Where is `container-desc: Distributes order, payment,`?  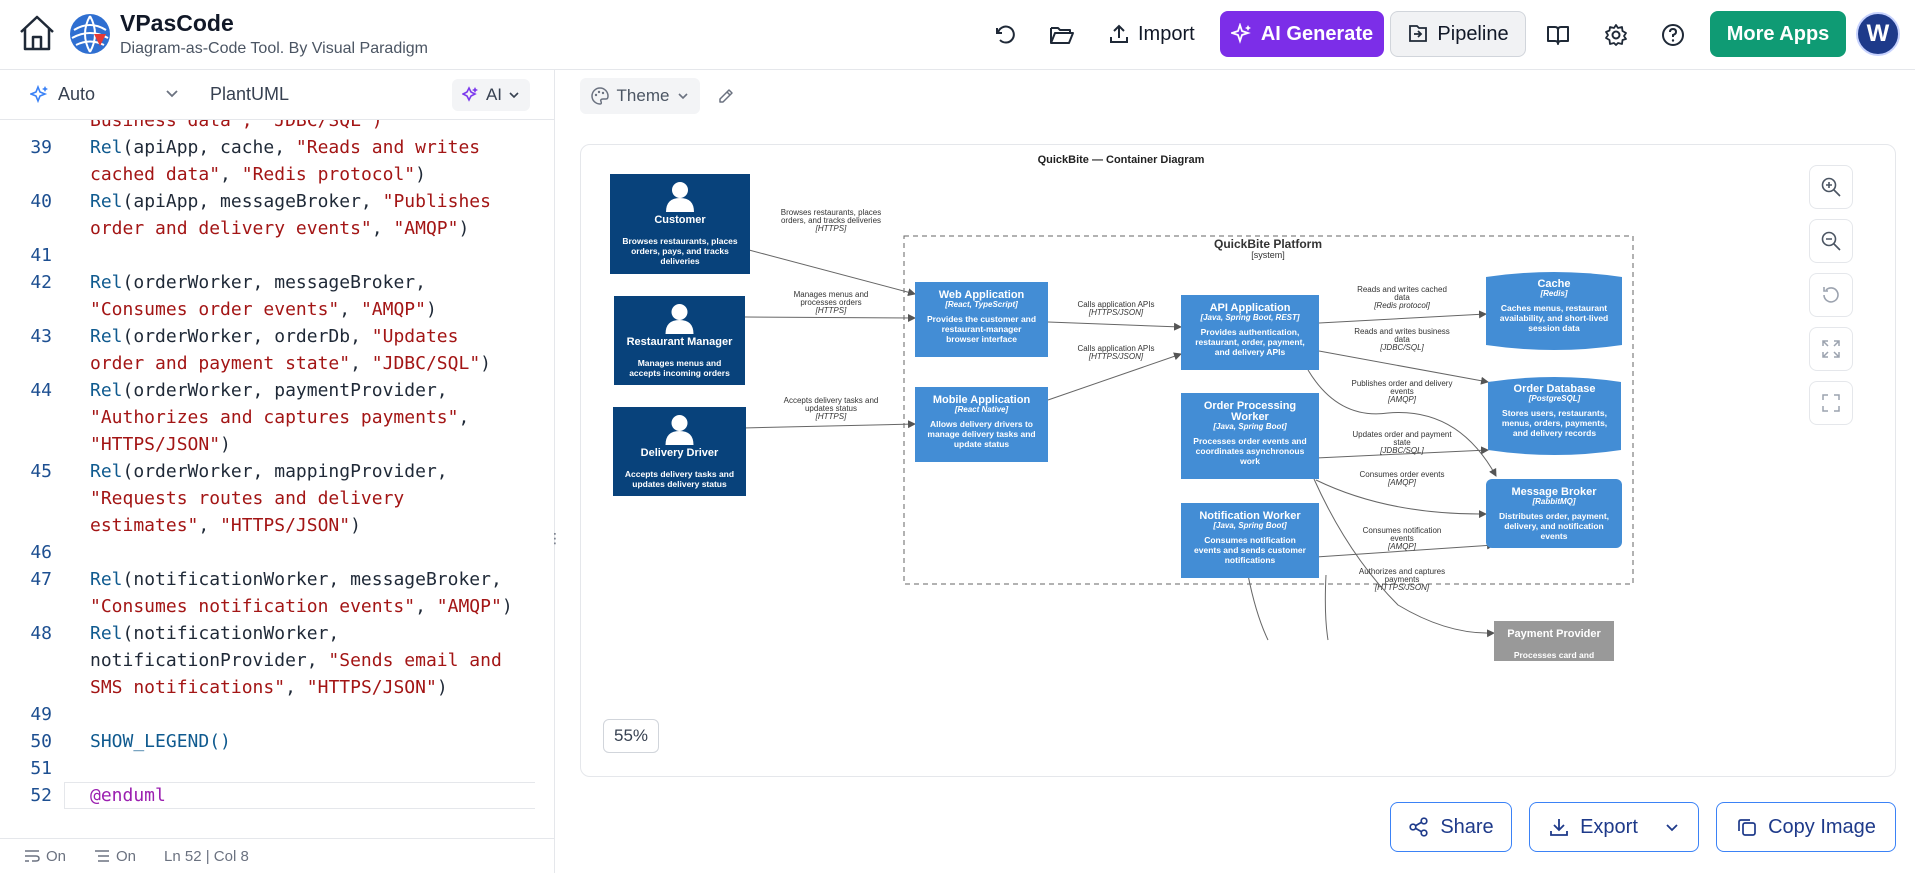
container-desc: Distributes order, payment, is located at coordinates (1554, 516).